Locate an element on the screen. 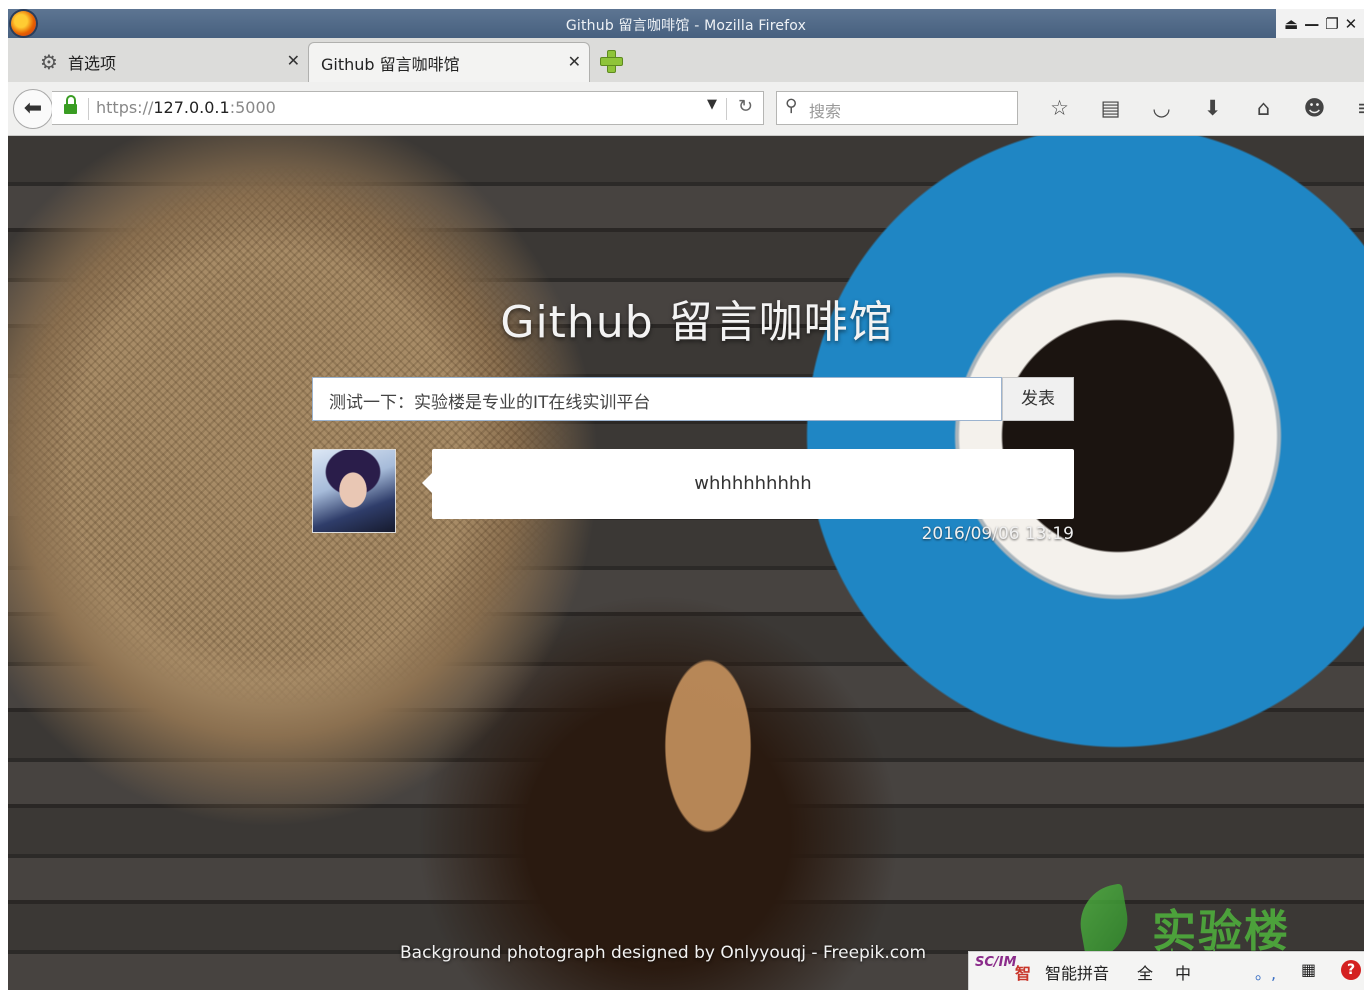 Image resolution: width=1364 pixels, height=990 pixels. close-window-icon: ✕ is located at coordinates (1351, 24).